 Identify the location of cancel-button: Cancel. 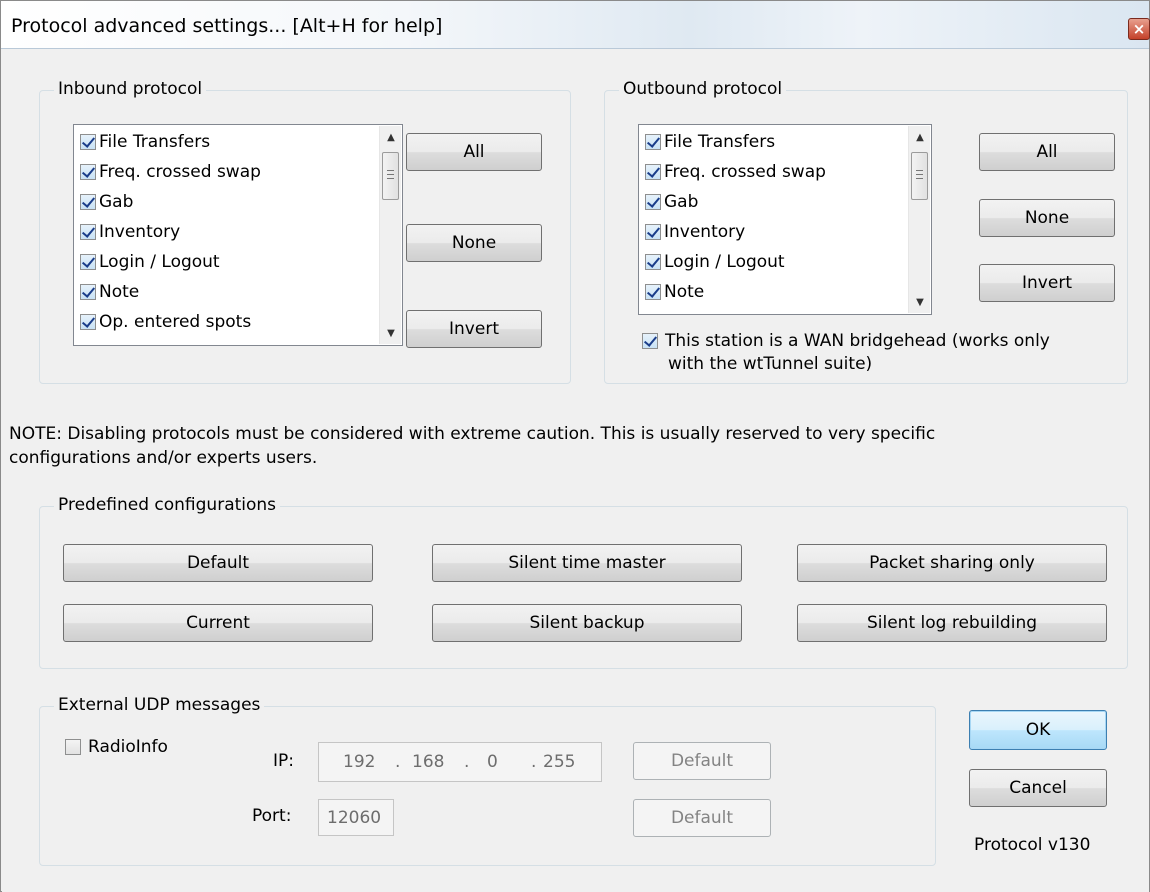
(1038, 788).